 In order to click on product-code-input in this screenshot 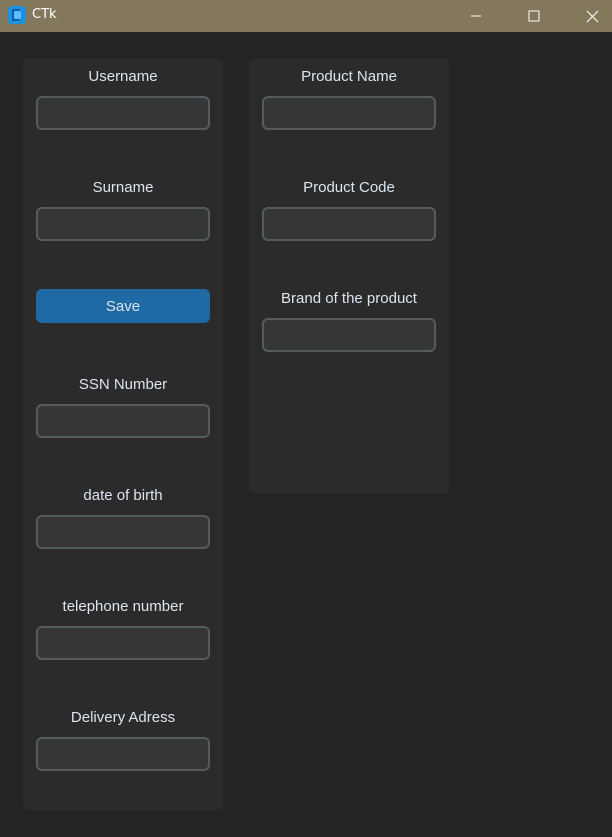, I will do `click(349, 224)`.